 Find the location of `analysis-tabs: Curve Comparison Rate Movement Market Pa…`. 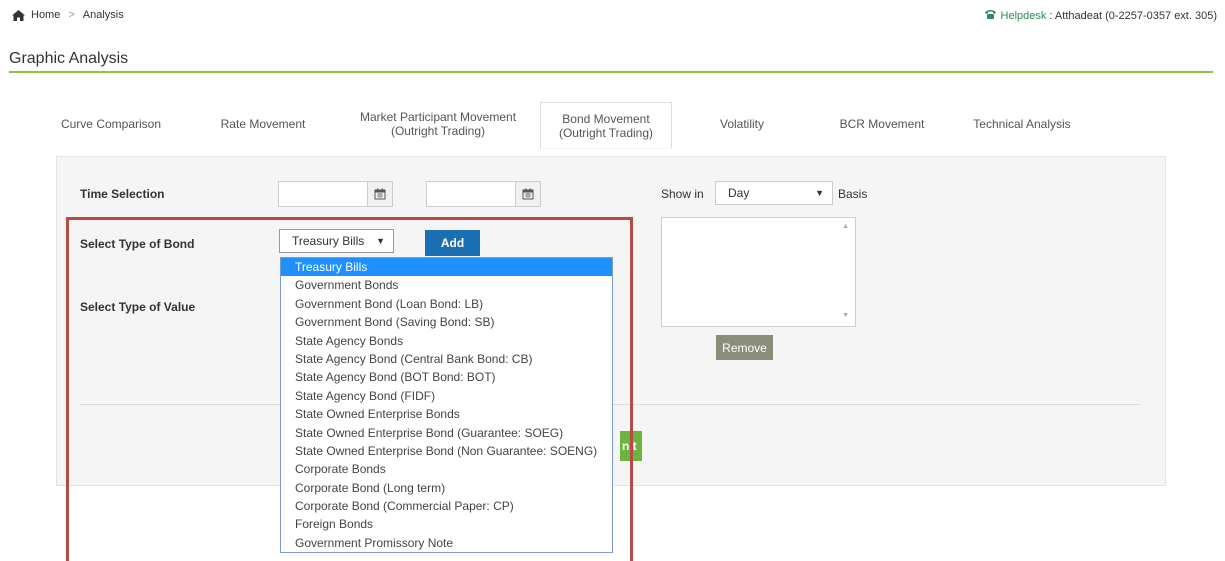

analysis-tabs: Curve Comparison Rate Movement Market Pa… is located at coordinates (612, 125).